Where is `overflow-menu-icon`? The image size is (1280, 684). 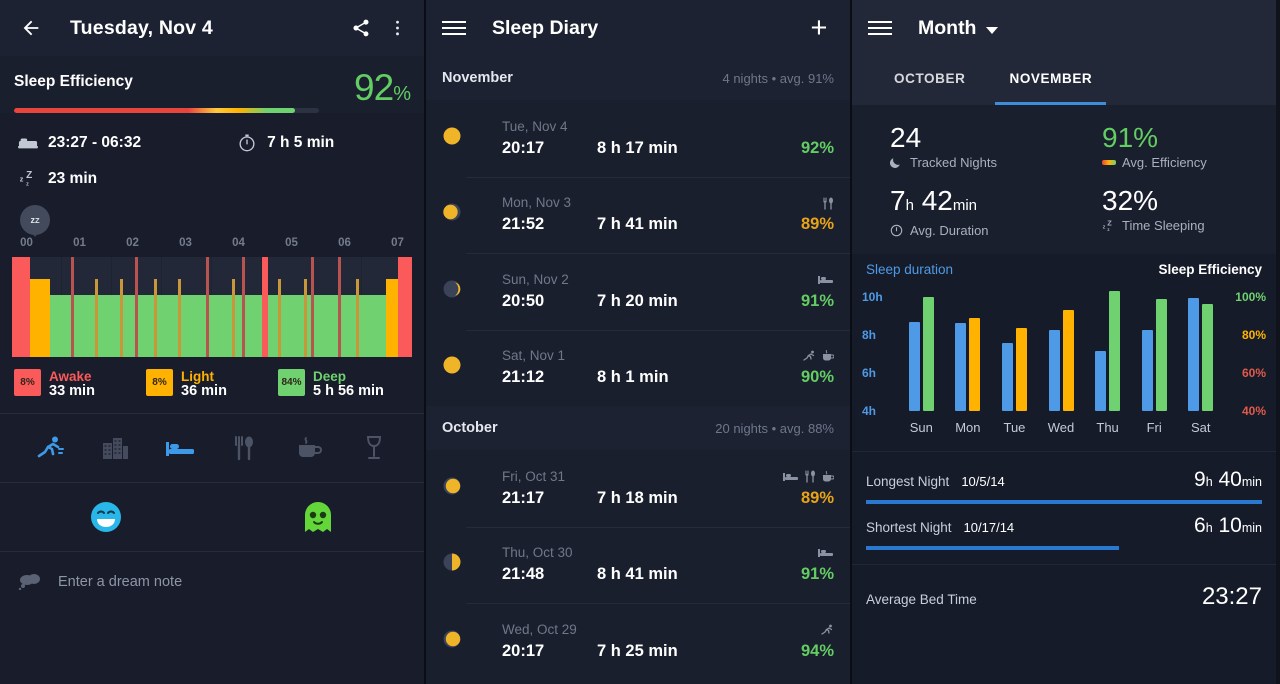
overflow-menu-icon is located at coordinates (397, 28).